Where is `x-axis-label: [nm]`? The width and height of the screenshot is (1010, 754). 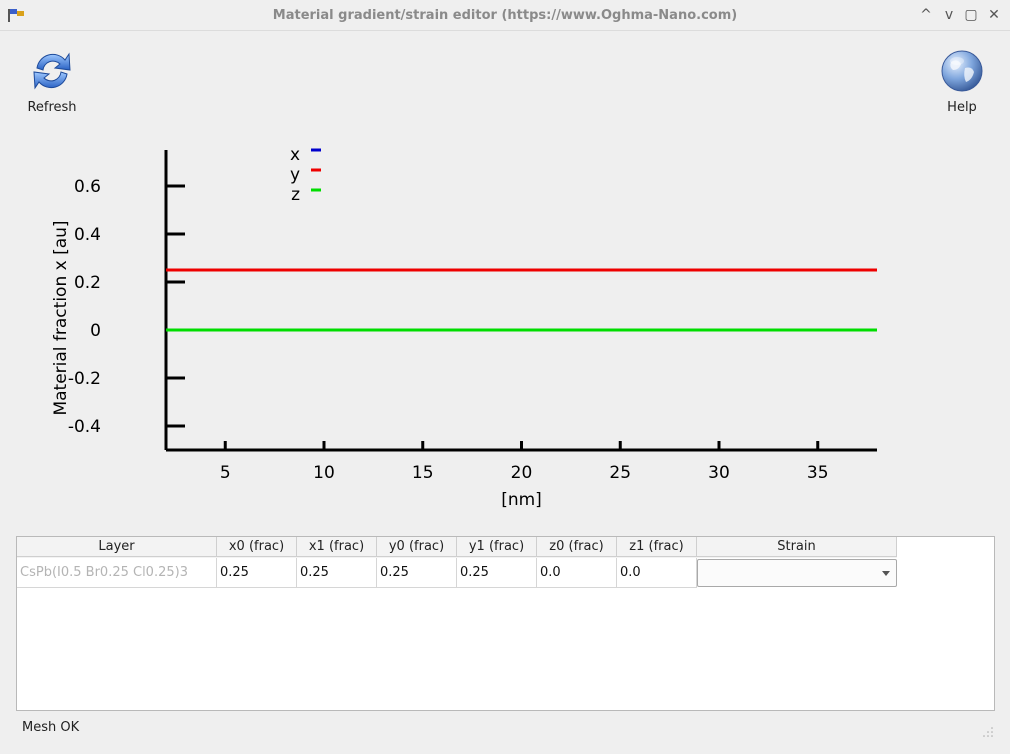 x-axis-label: [nm] is located at coordinates (521, 500).